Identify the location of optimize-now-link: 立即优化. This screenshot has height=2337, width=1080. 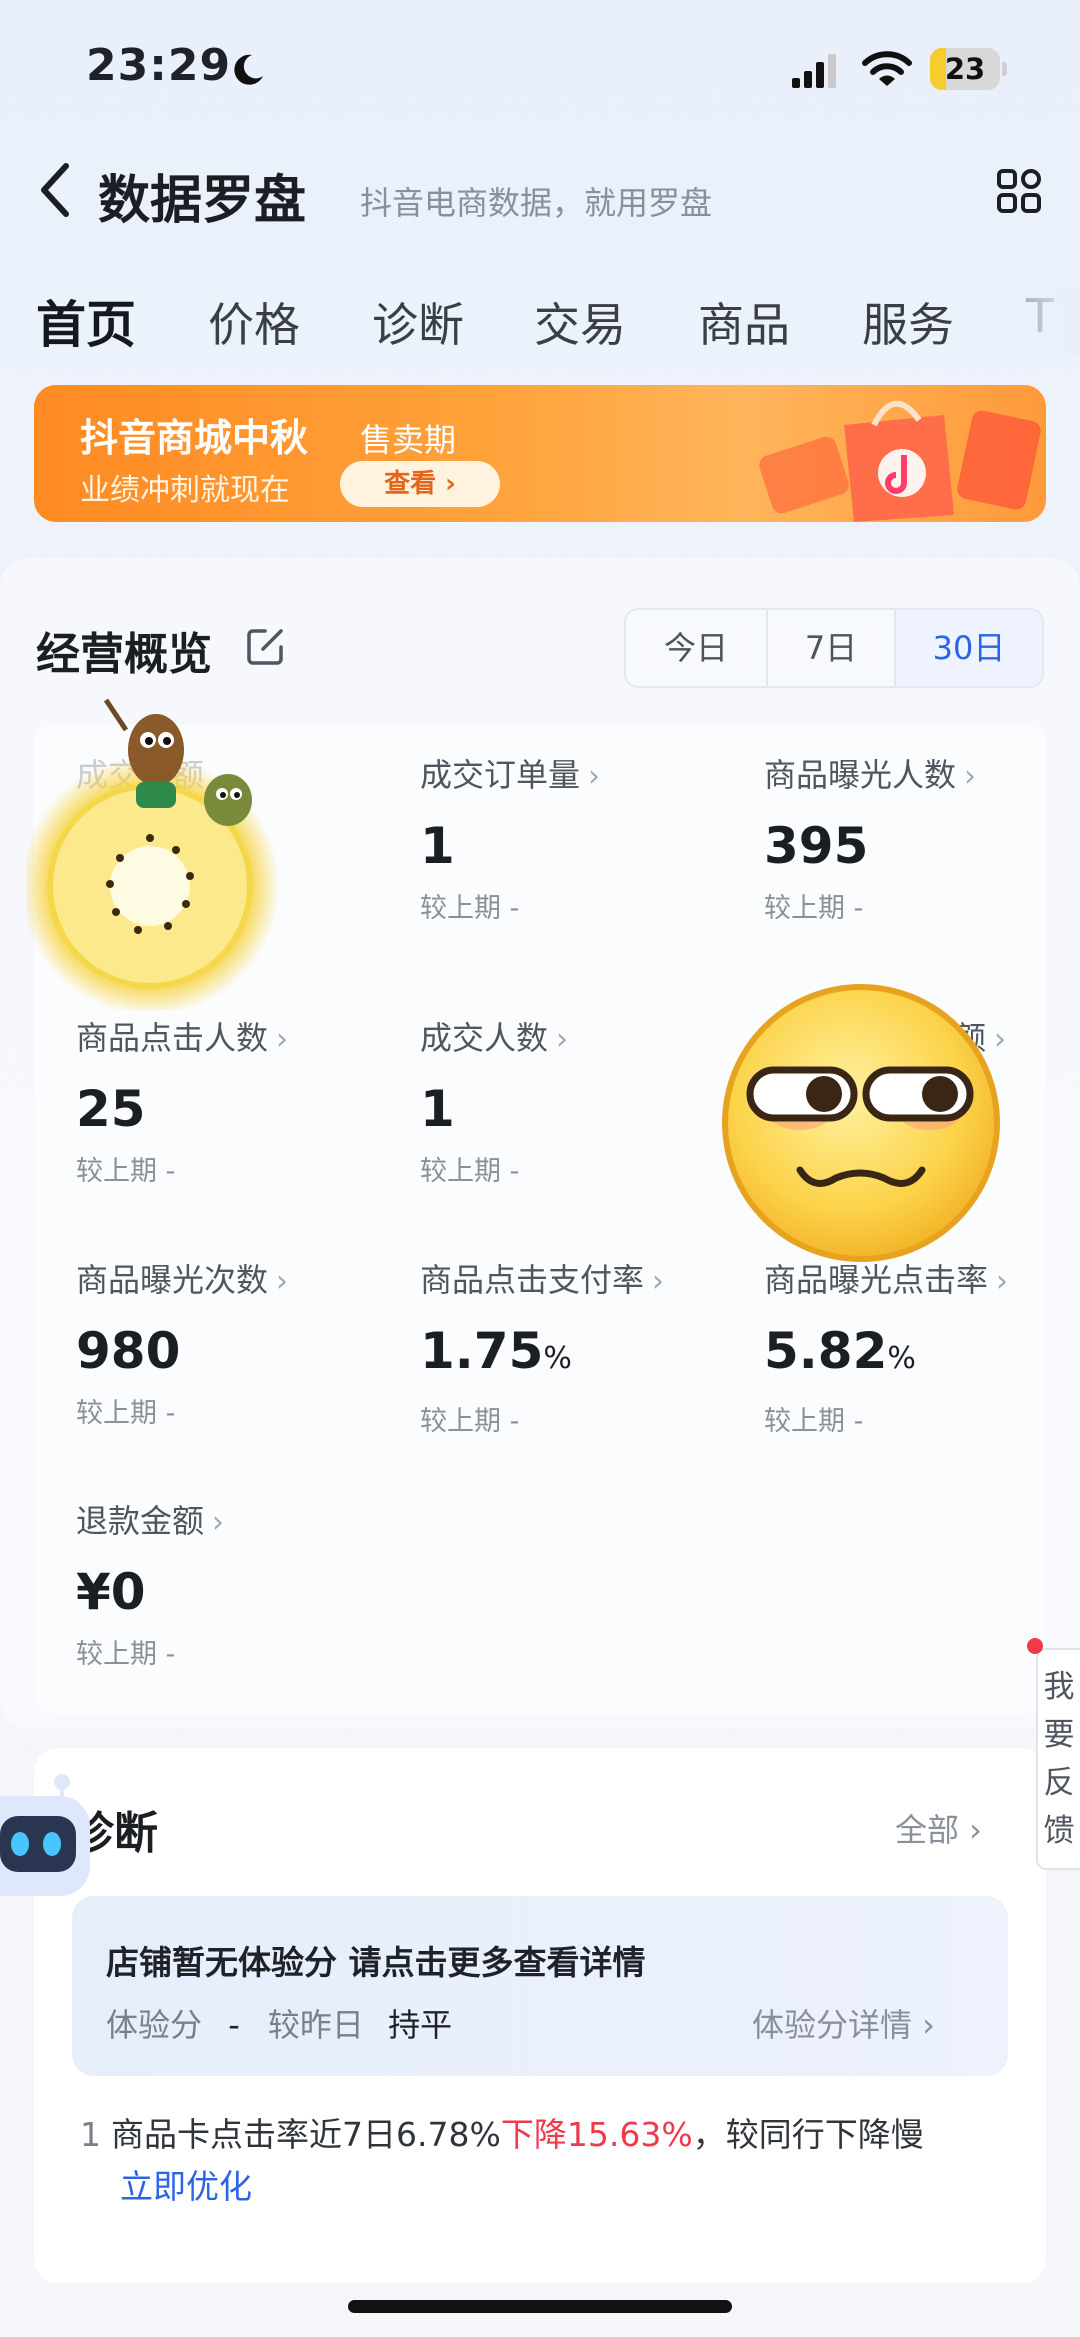
(186, 2184).